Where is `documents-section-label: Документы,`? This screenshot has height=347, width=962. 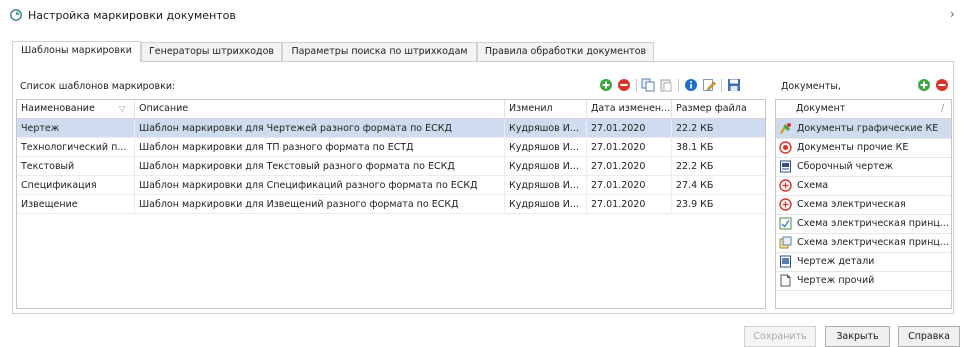 documents-section-label: Документы, is located at coordinates (811, 86).